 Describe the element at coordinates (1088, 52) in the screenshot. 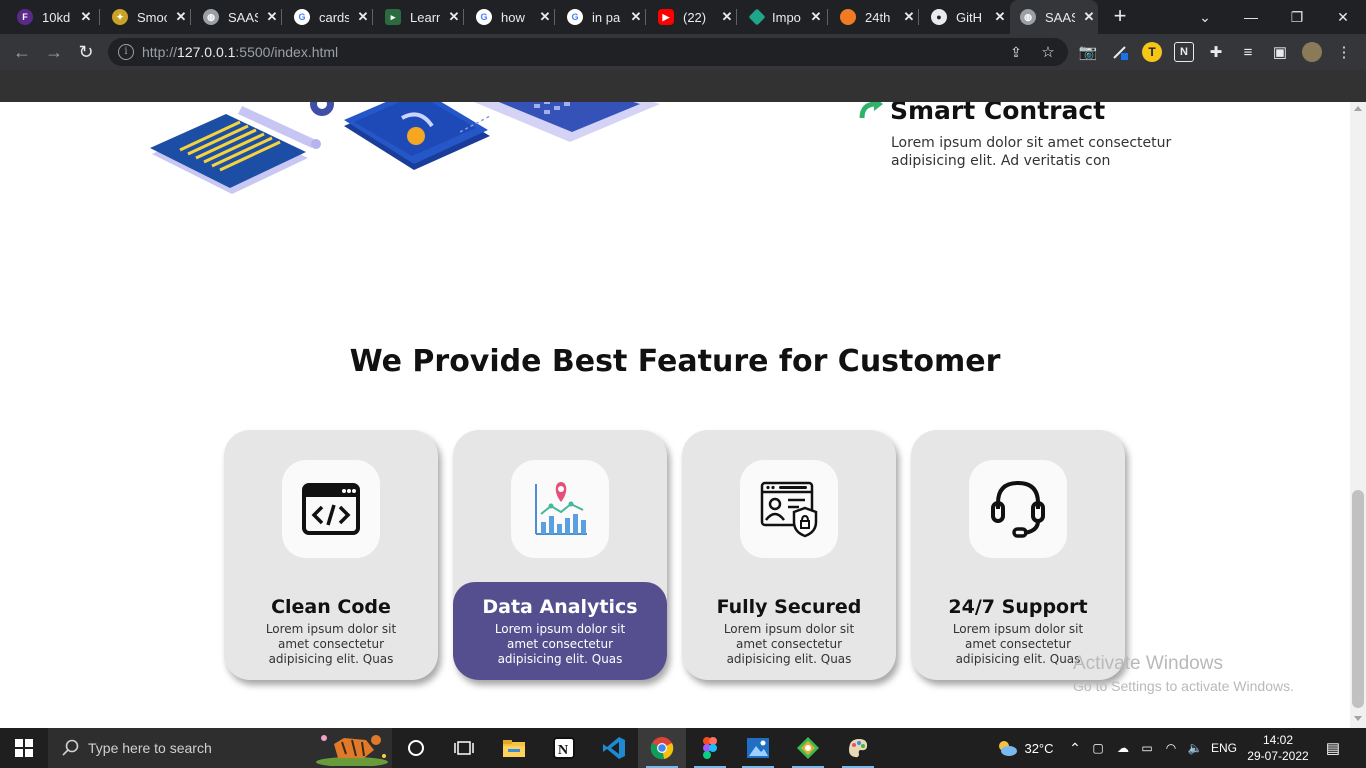

I see `camera-extension-icon: 📷` at that location.